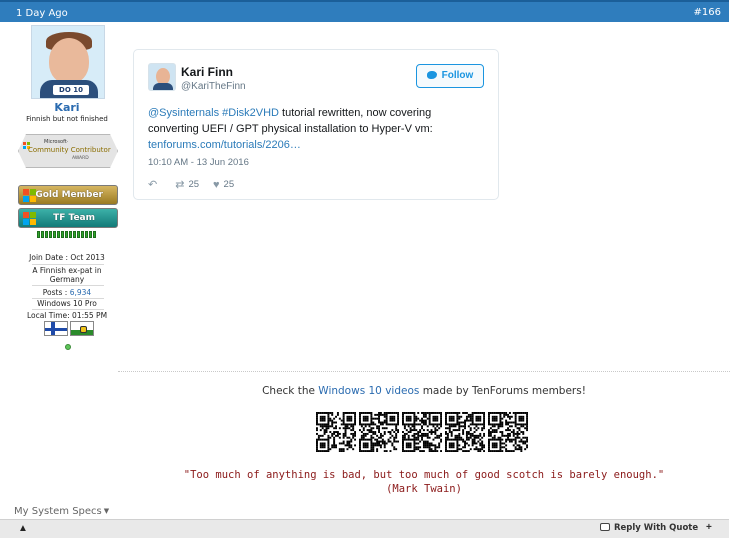 The image size is (750, 538). Describe the element at coordinates (424, 371) in the screenshot. I see `signature-divider` at that location.